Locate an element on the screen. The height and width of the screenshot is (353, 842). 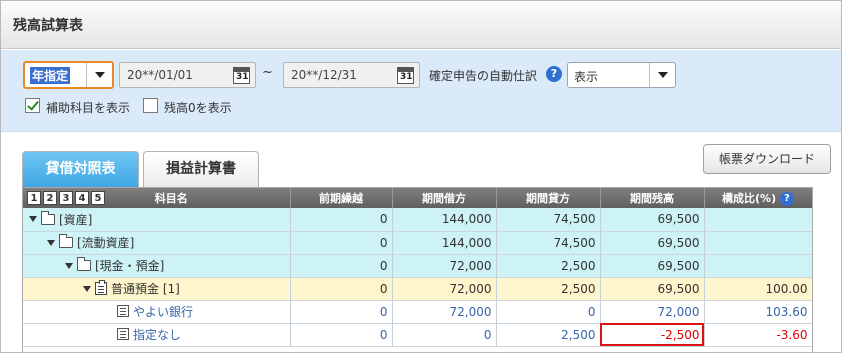
debit-cell: 0 is located at coordinates (444, 335).